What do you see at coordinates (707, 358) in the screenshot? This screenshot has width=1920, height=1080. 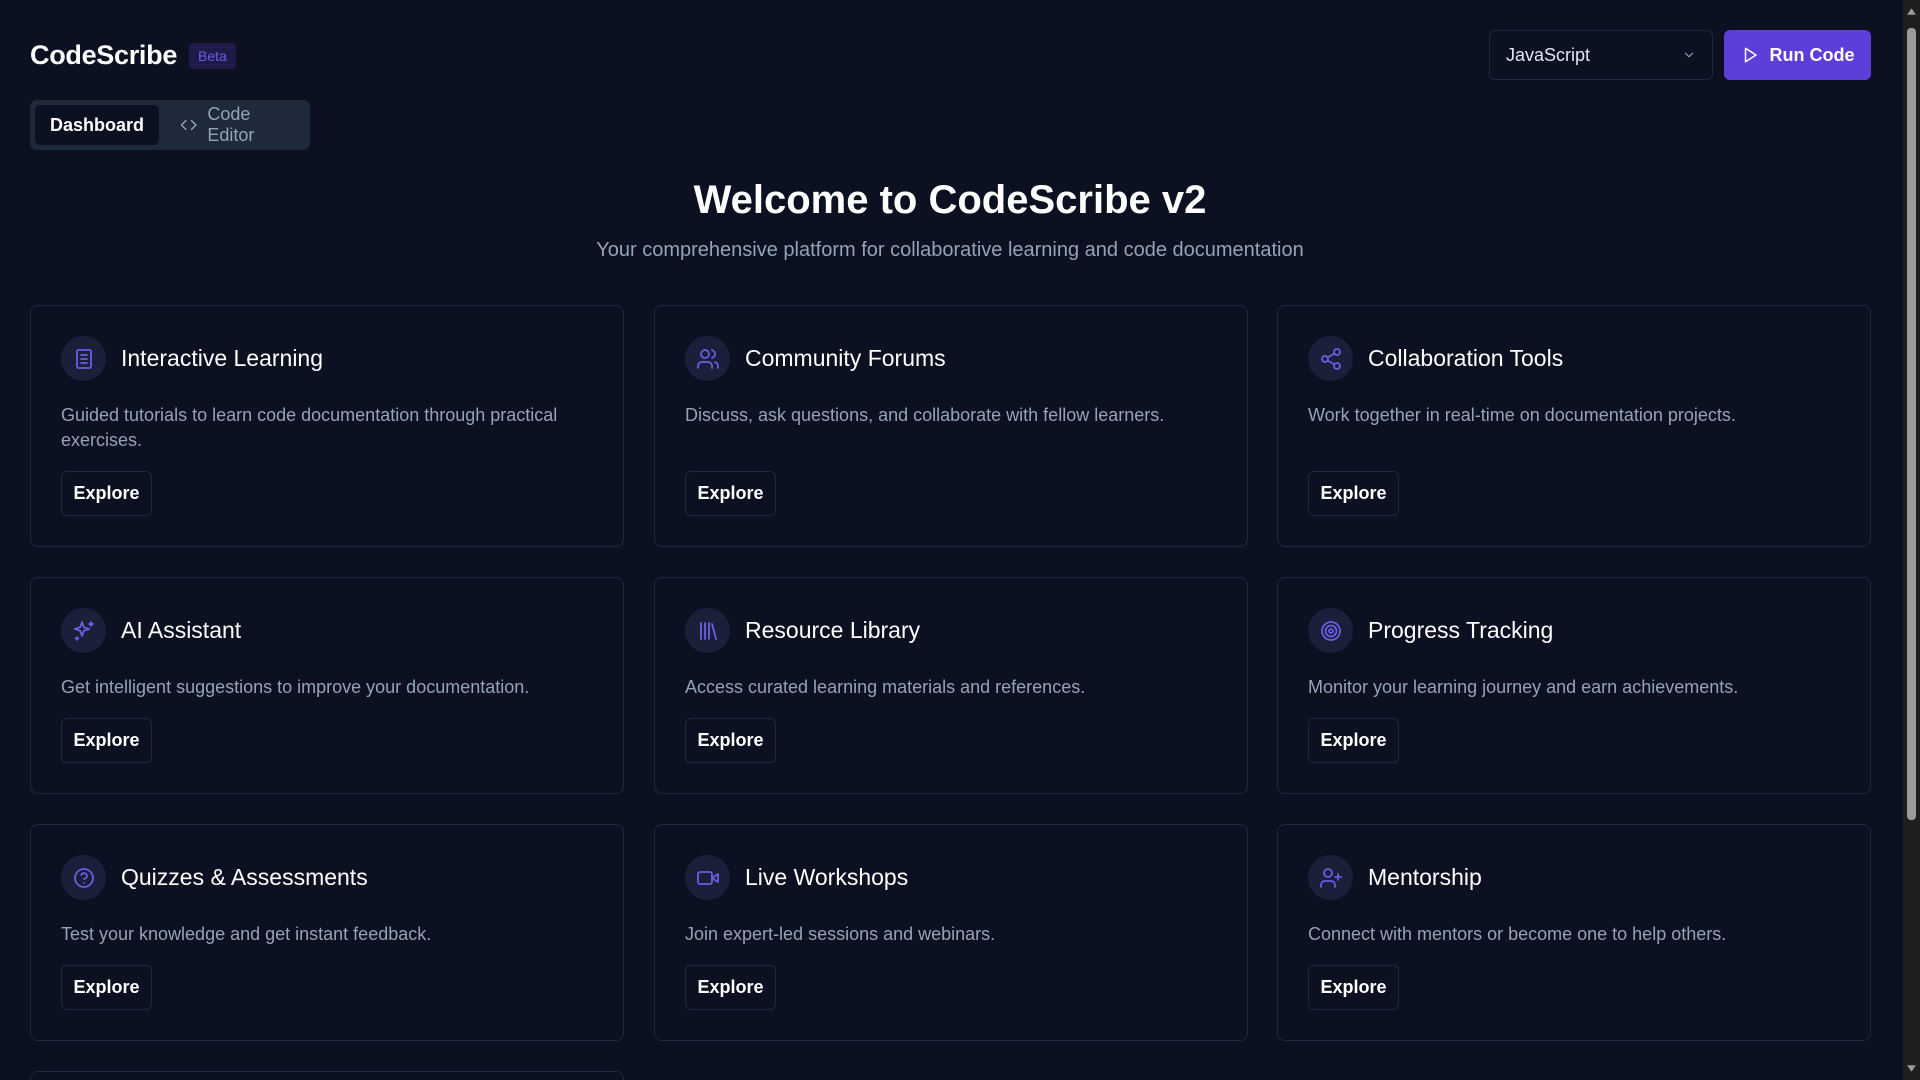 I see `users-icon` at bounding box center [707, 358].